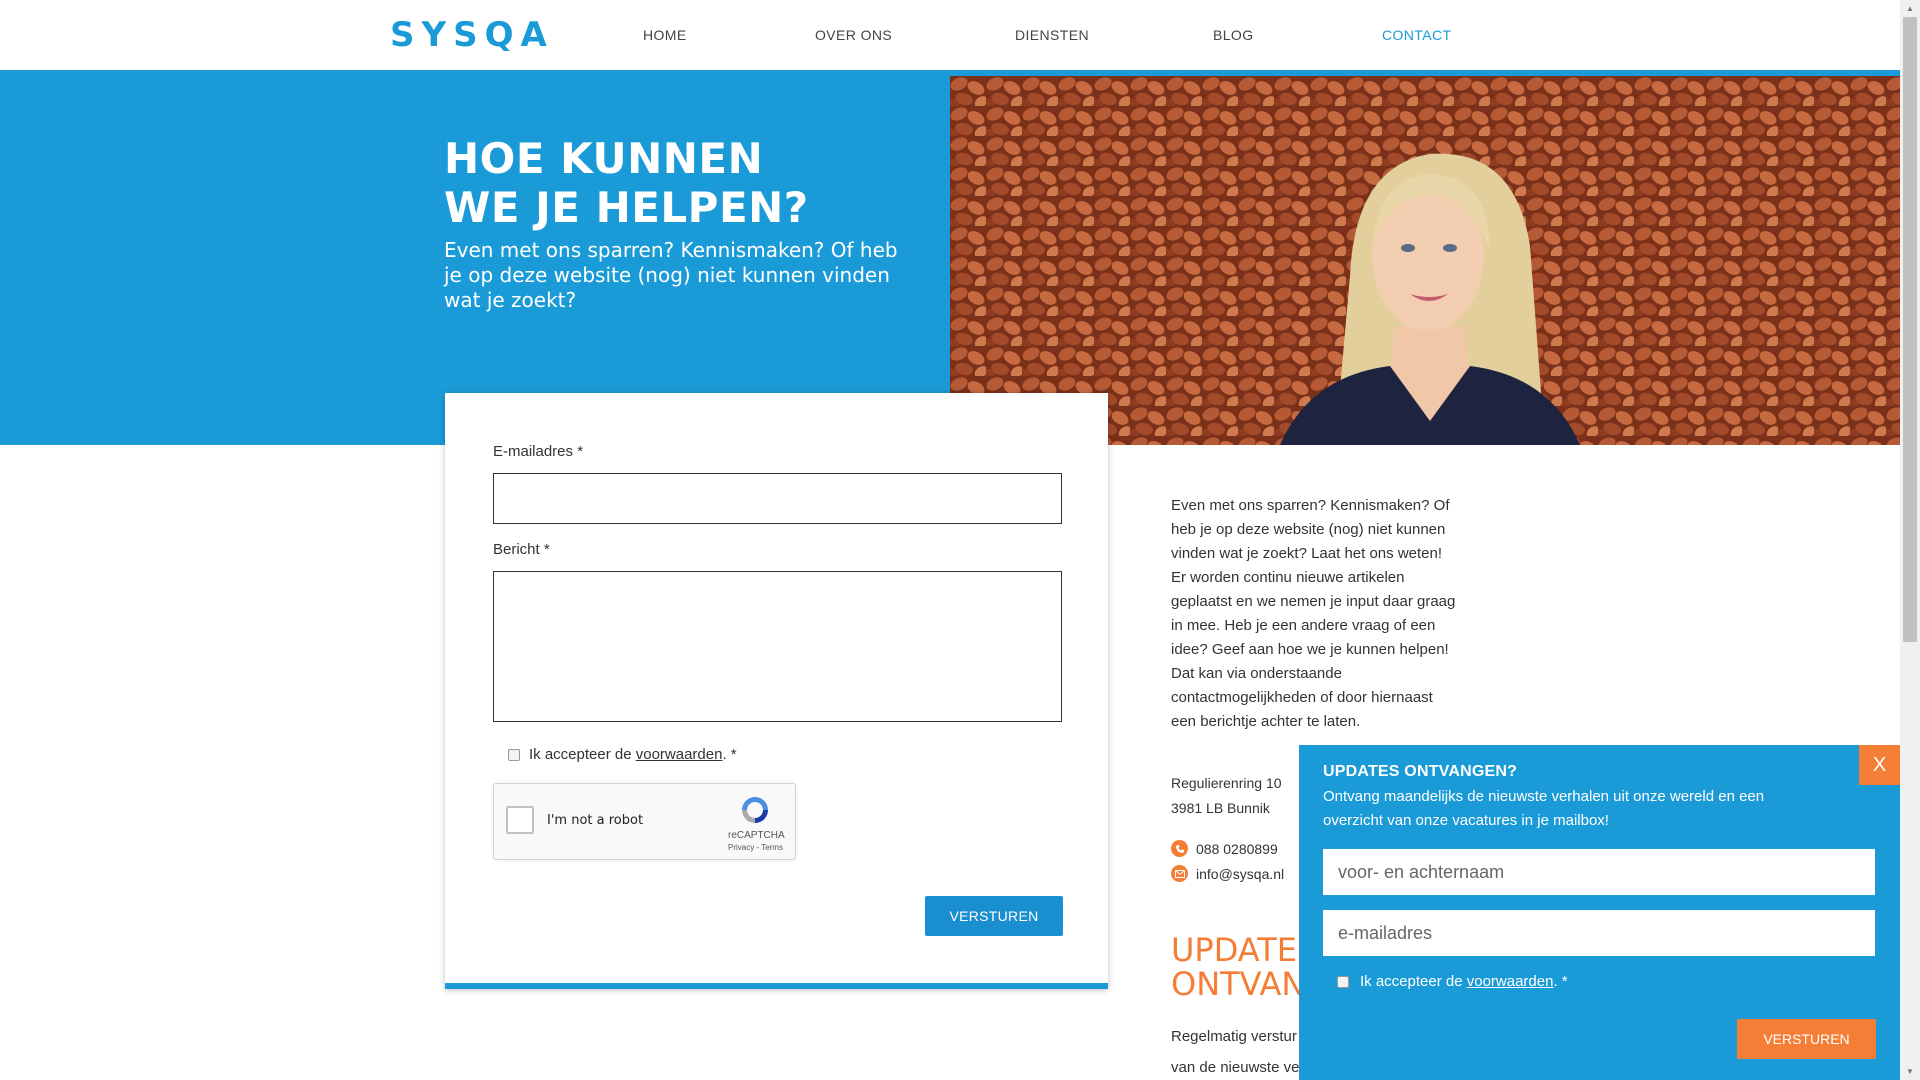  What do you see at coordinates (1879, 765) in the screenshot?
I see `popup-close-button: X` at bounding box center [1879, 765].